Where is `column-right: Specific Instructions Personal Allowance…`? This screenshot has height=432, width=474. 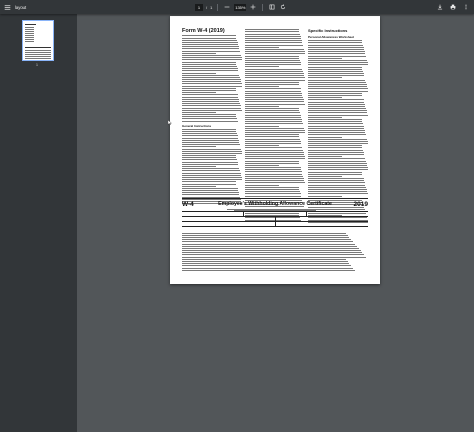 column-right: Specific Instructions Personal Allowance… is located at coordinates (338, 125).